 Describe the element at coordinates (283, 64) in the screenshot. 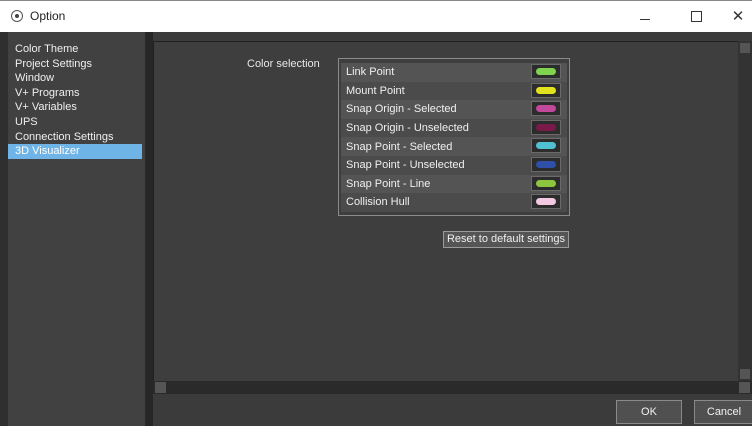

I see `color-selection-label: Color selection` at that location.